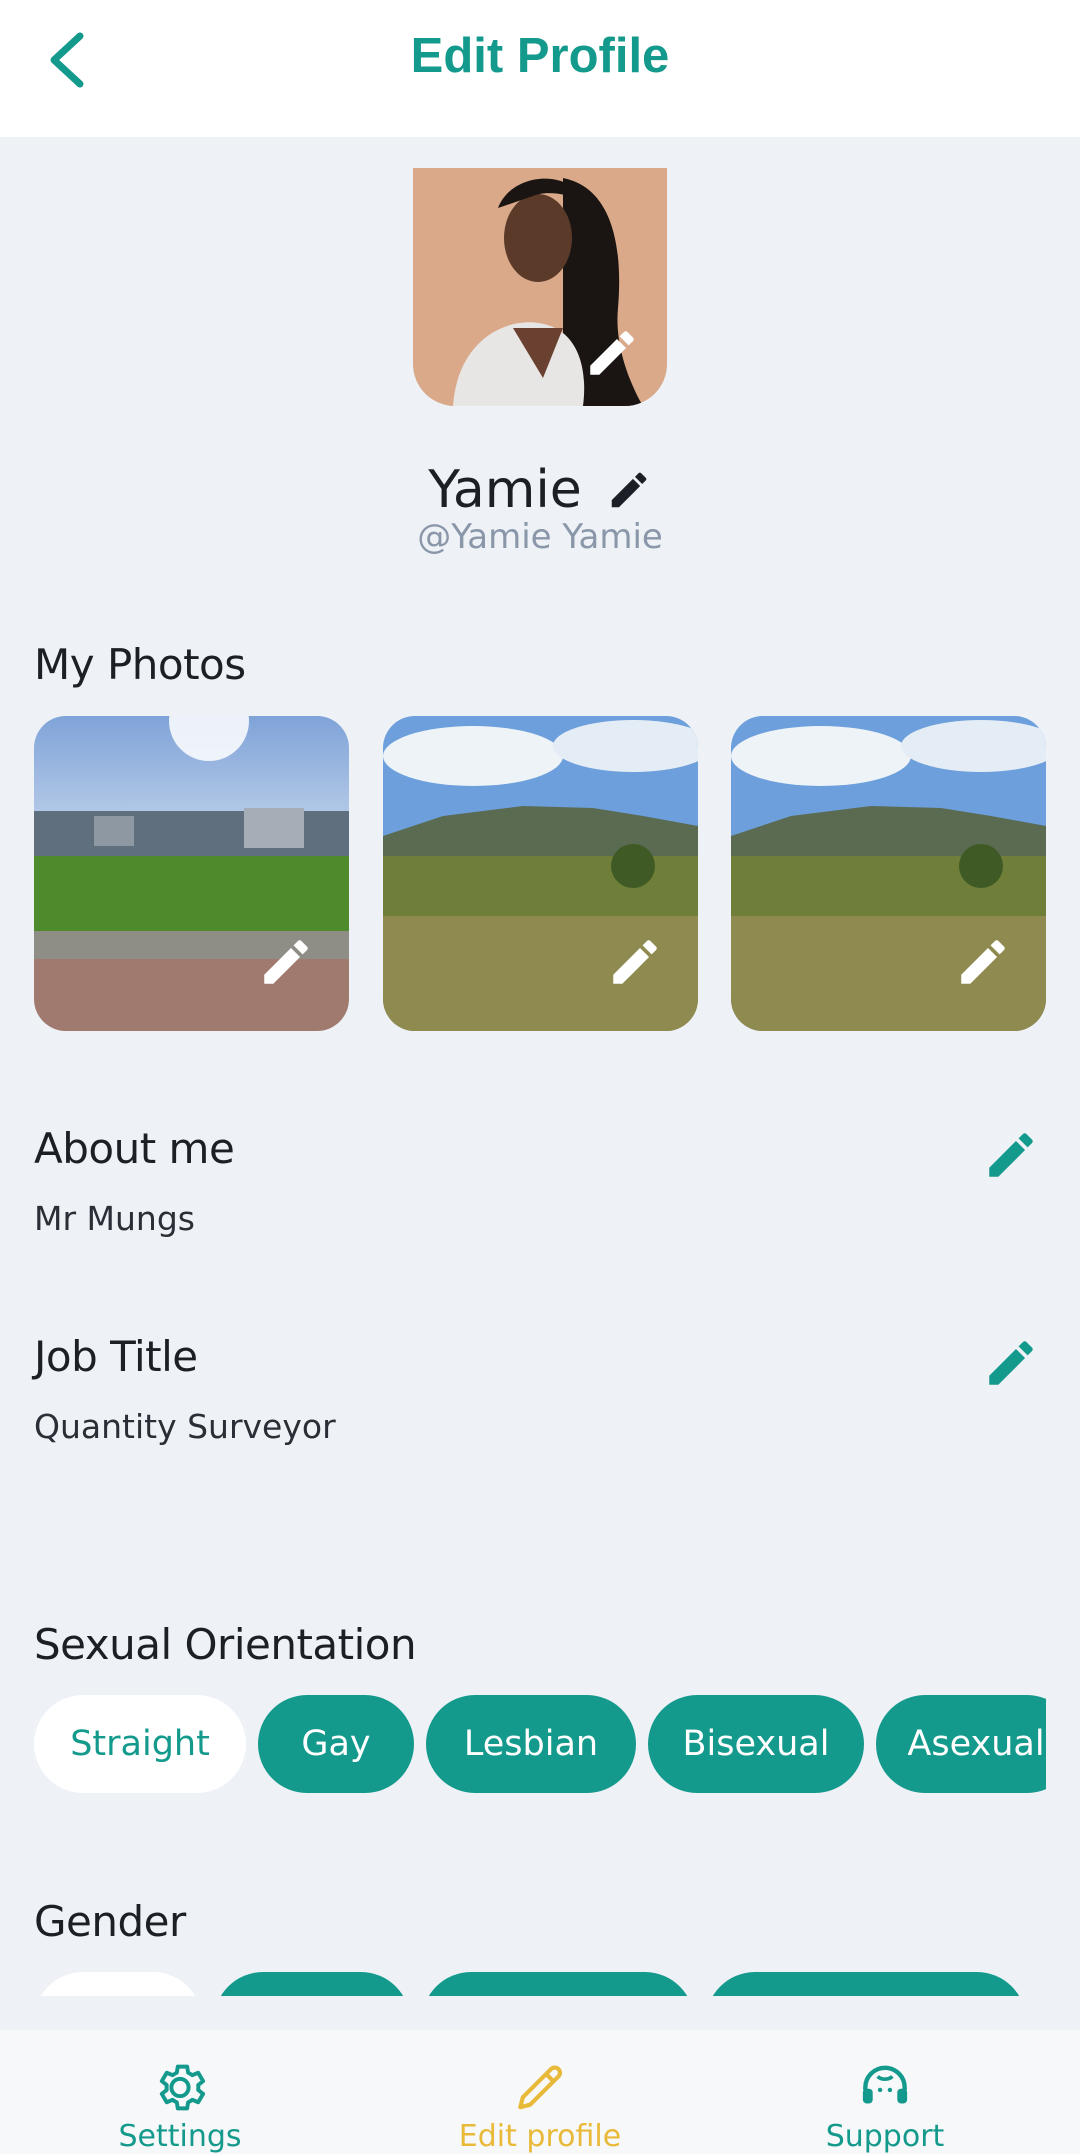  What do you see at coordinates (134, 1148) in the screenshot?
I see `about-title: About me` at bounding box center [134, 1148].